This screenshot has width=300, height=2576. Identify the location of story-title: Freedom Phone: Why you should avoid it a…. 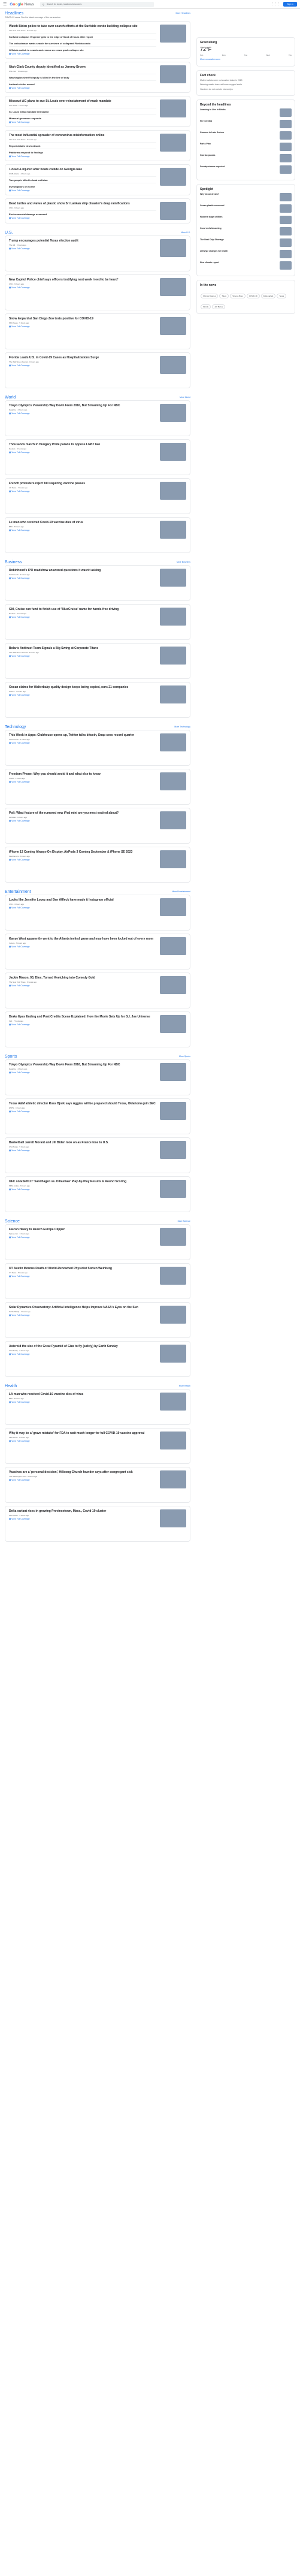
(82, 774).